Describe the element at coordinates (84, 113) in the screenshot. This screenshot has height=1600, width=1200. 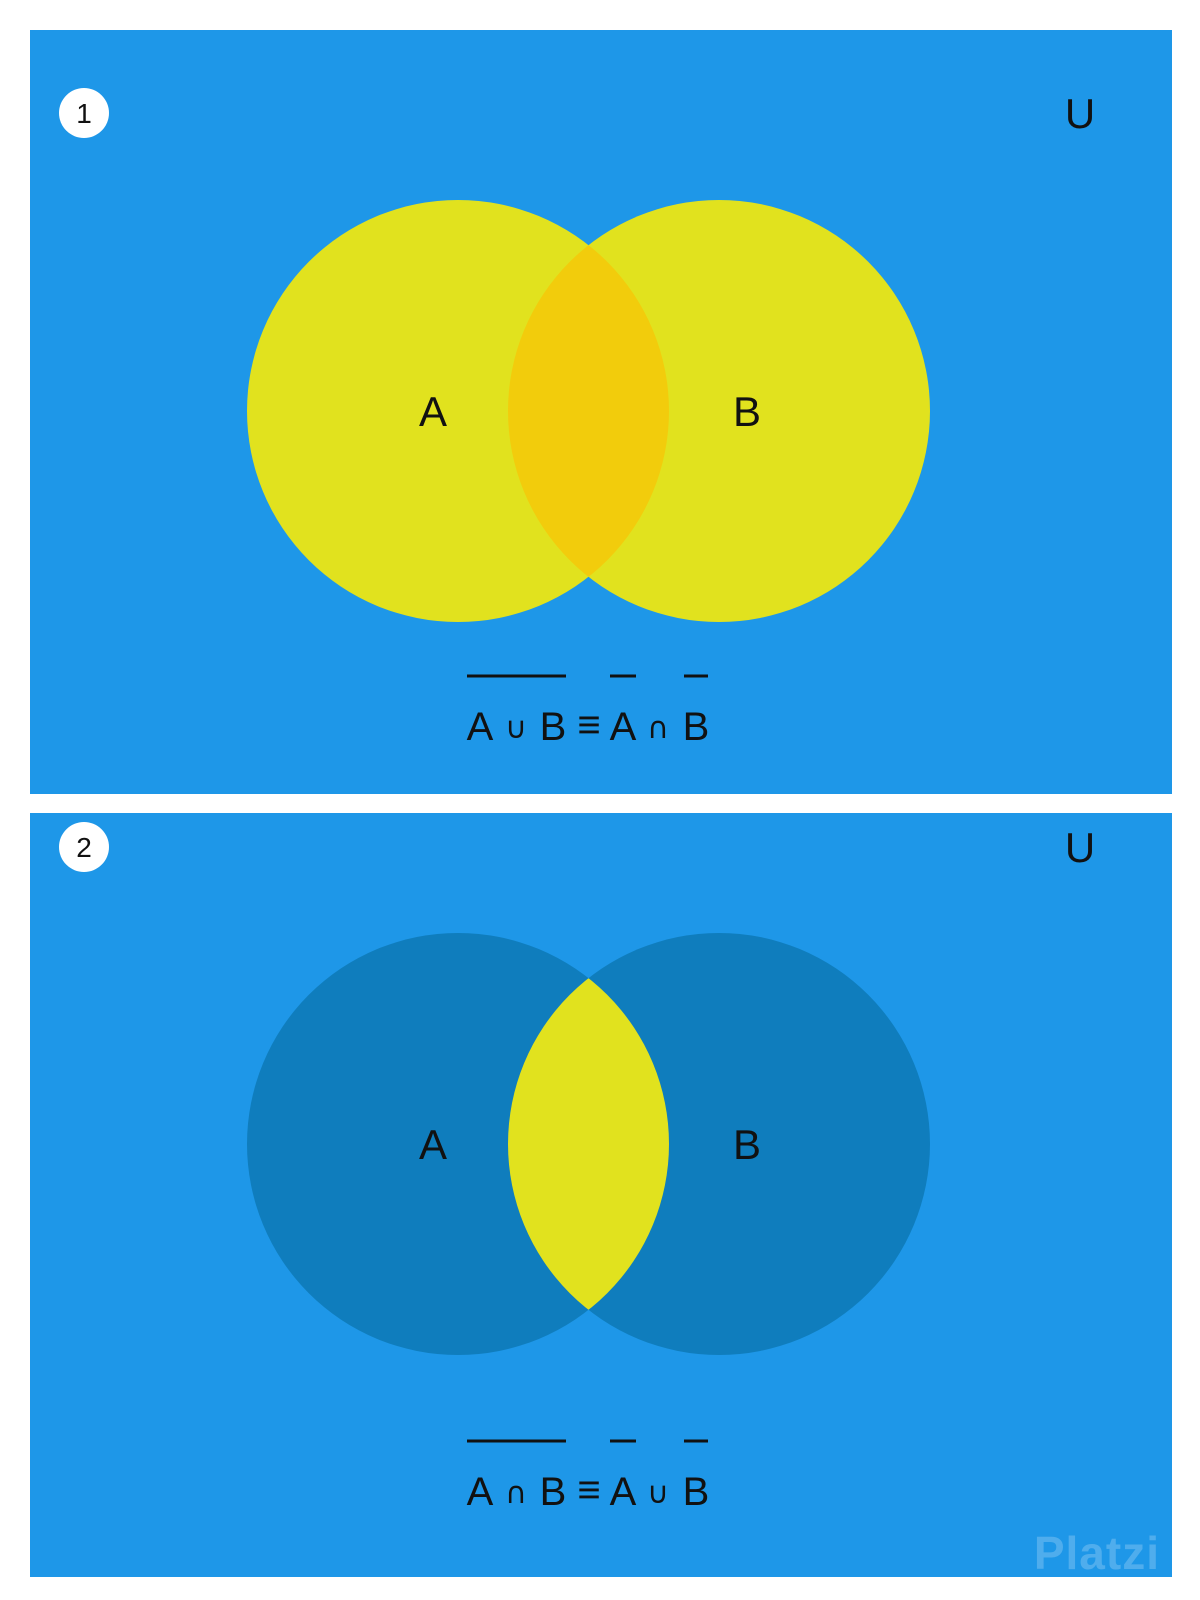
I see `panel-number: 1` at that location.